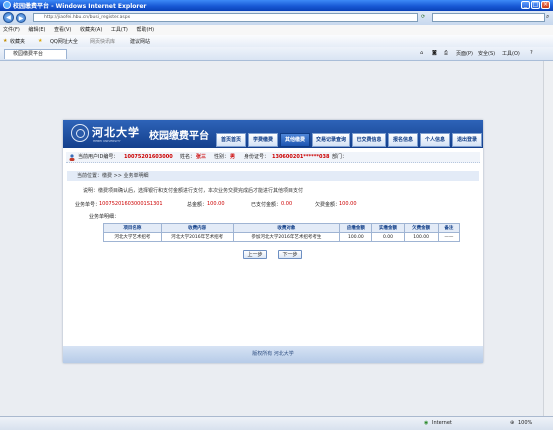 This screenshot has width=553, height=430. Describe the element at coordinates (388, 228) in the screenshot. I see `col-paid: 实缴金额` at that location.